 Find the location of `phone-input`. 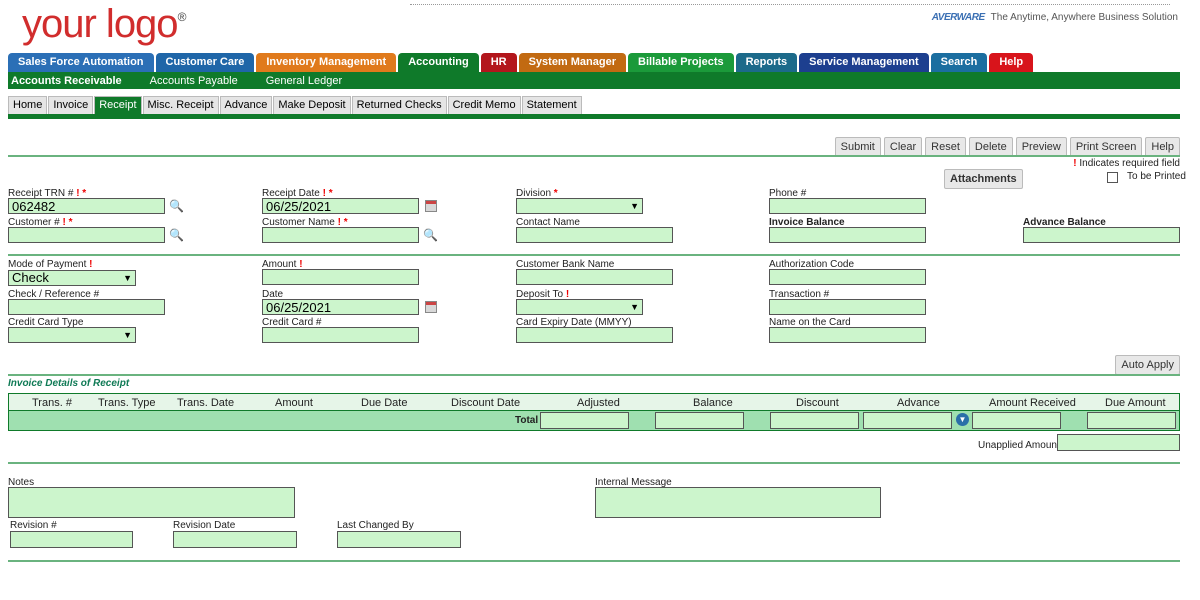

phone-input is located at coordinates (847, 206).